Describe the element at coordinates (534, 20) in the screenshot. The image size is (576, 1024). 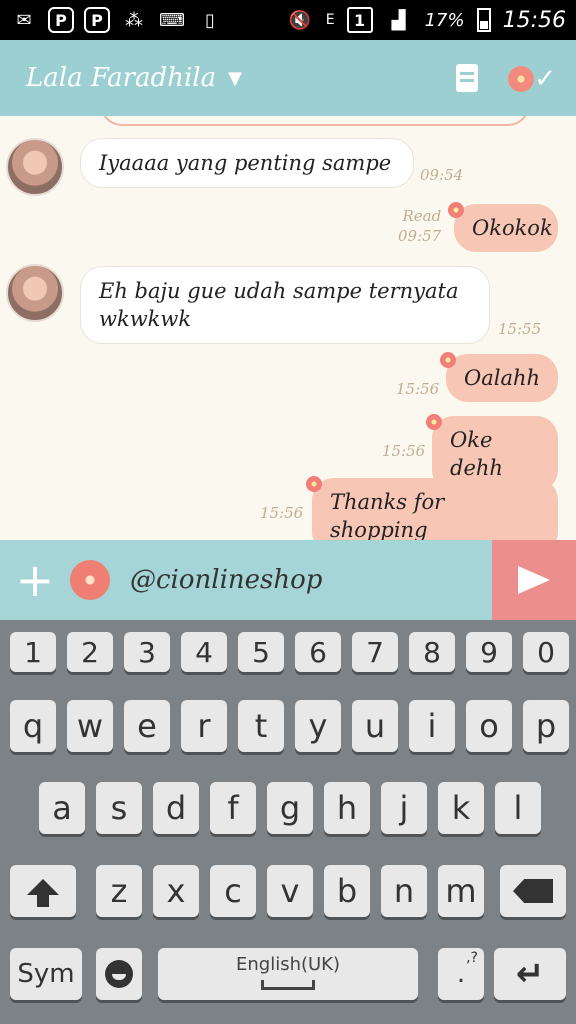
I see `clock: 15:56` at that location.